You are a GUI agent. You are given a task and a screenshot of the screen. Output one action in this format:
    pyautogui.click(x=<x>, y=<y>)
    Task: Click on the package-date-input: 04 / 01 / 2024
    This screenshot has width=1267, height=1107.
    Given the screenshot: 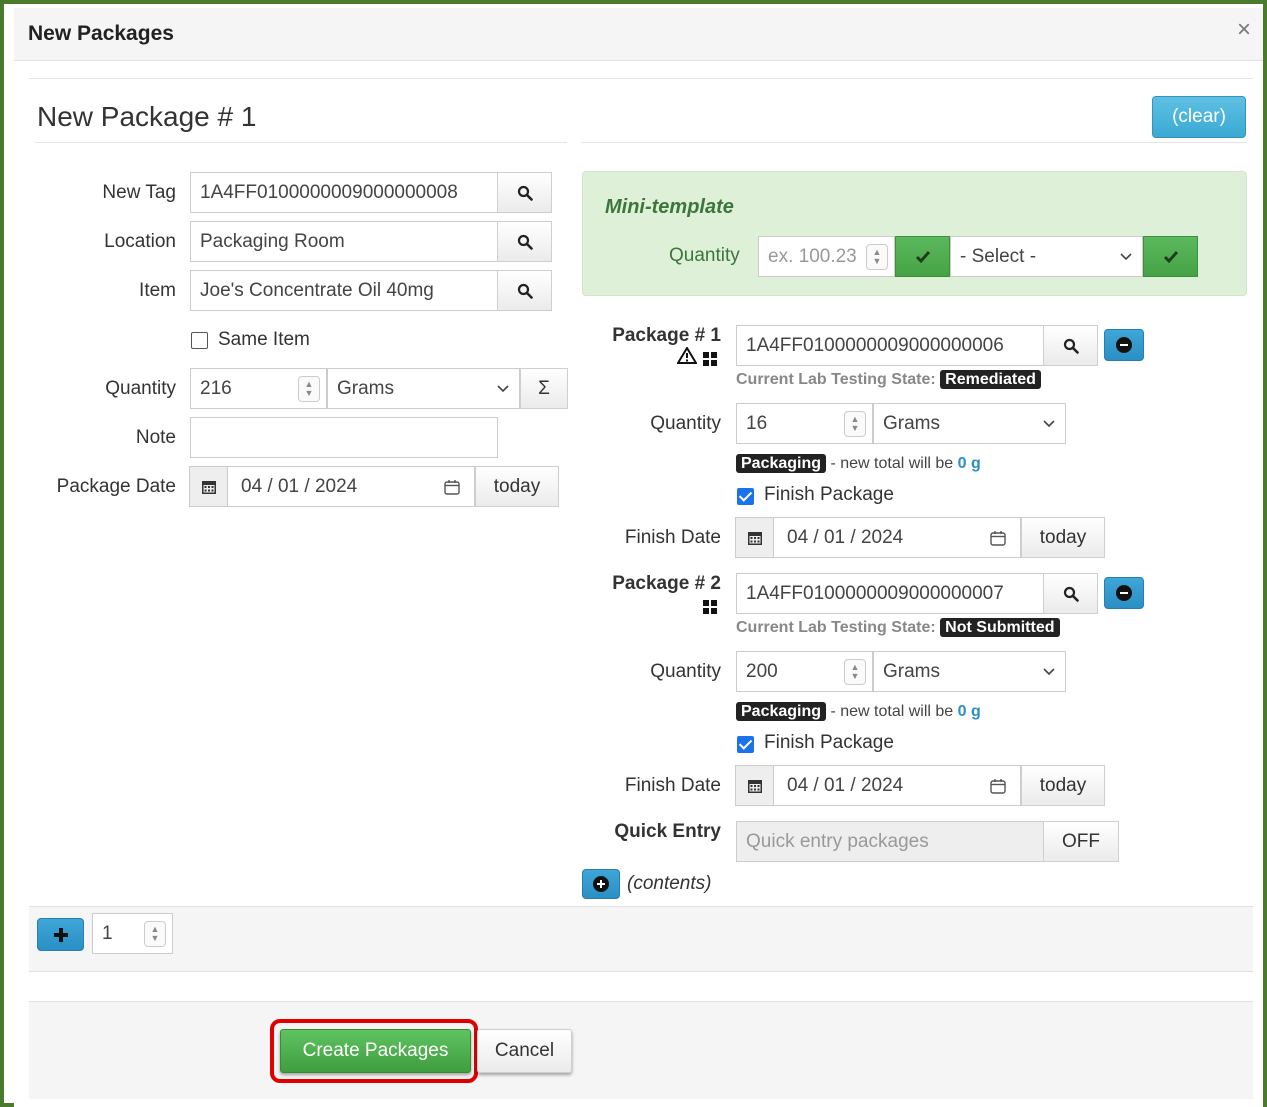 What is the action you would take?
    pyautogui.click(x=351, y=486)
    